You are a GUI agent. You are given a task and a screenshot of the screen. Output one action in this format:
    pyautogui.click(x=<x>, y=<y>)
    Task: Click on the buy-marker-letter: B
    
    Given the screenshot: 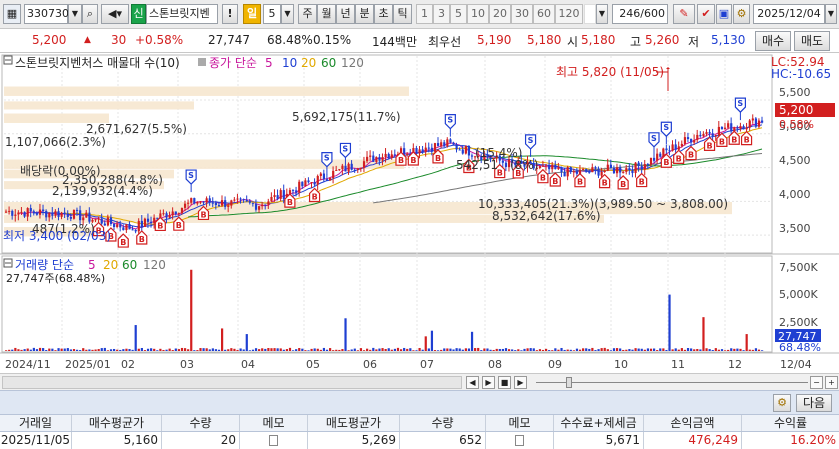 What is the action you would take?
    pyautogui.click(x=179, y=225)
    